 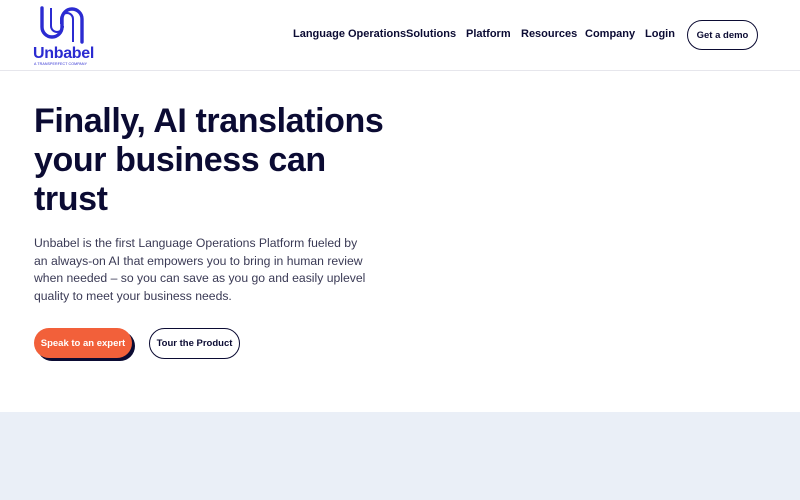 What do you see at coordinates (660, 34) in the screenshot?
I see `nav-item-login: Login` at bounding box center [660, 34].